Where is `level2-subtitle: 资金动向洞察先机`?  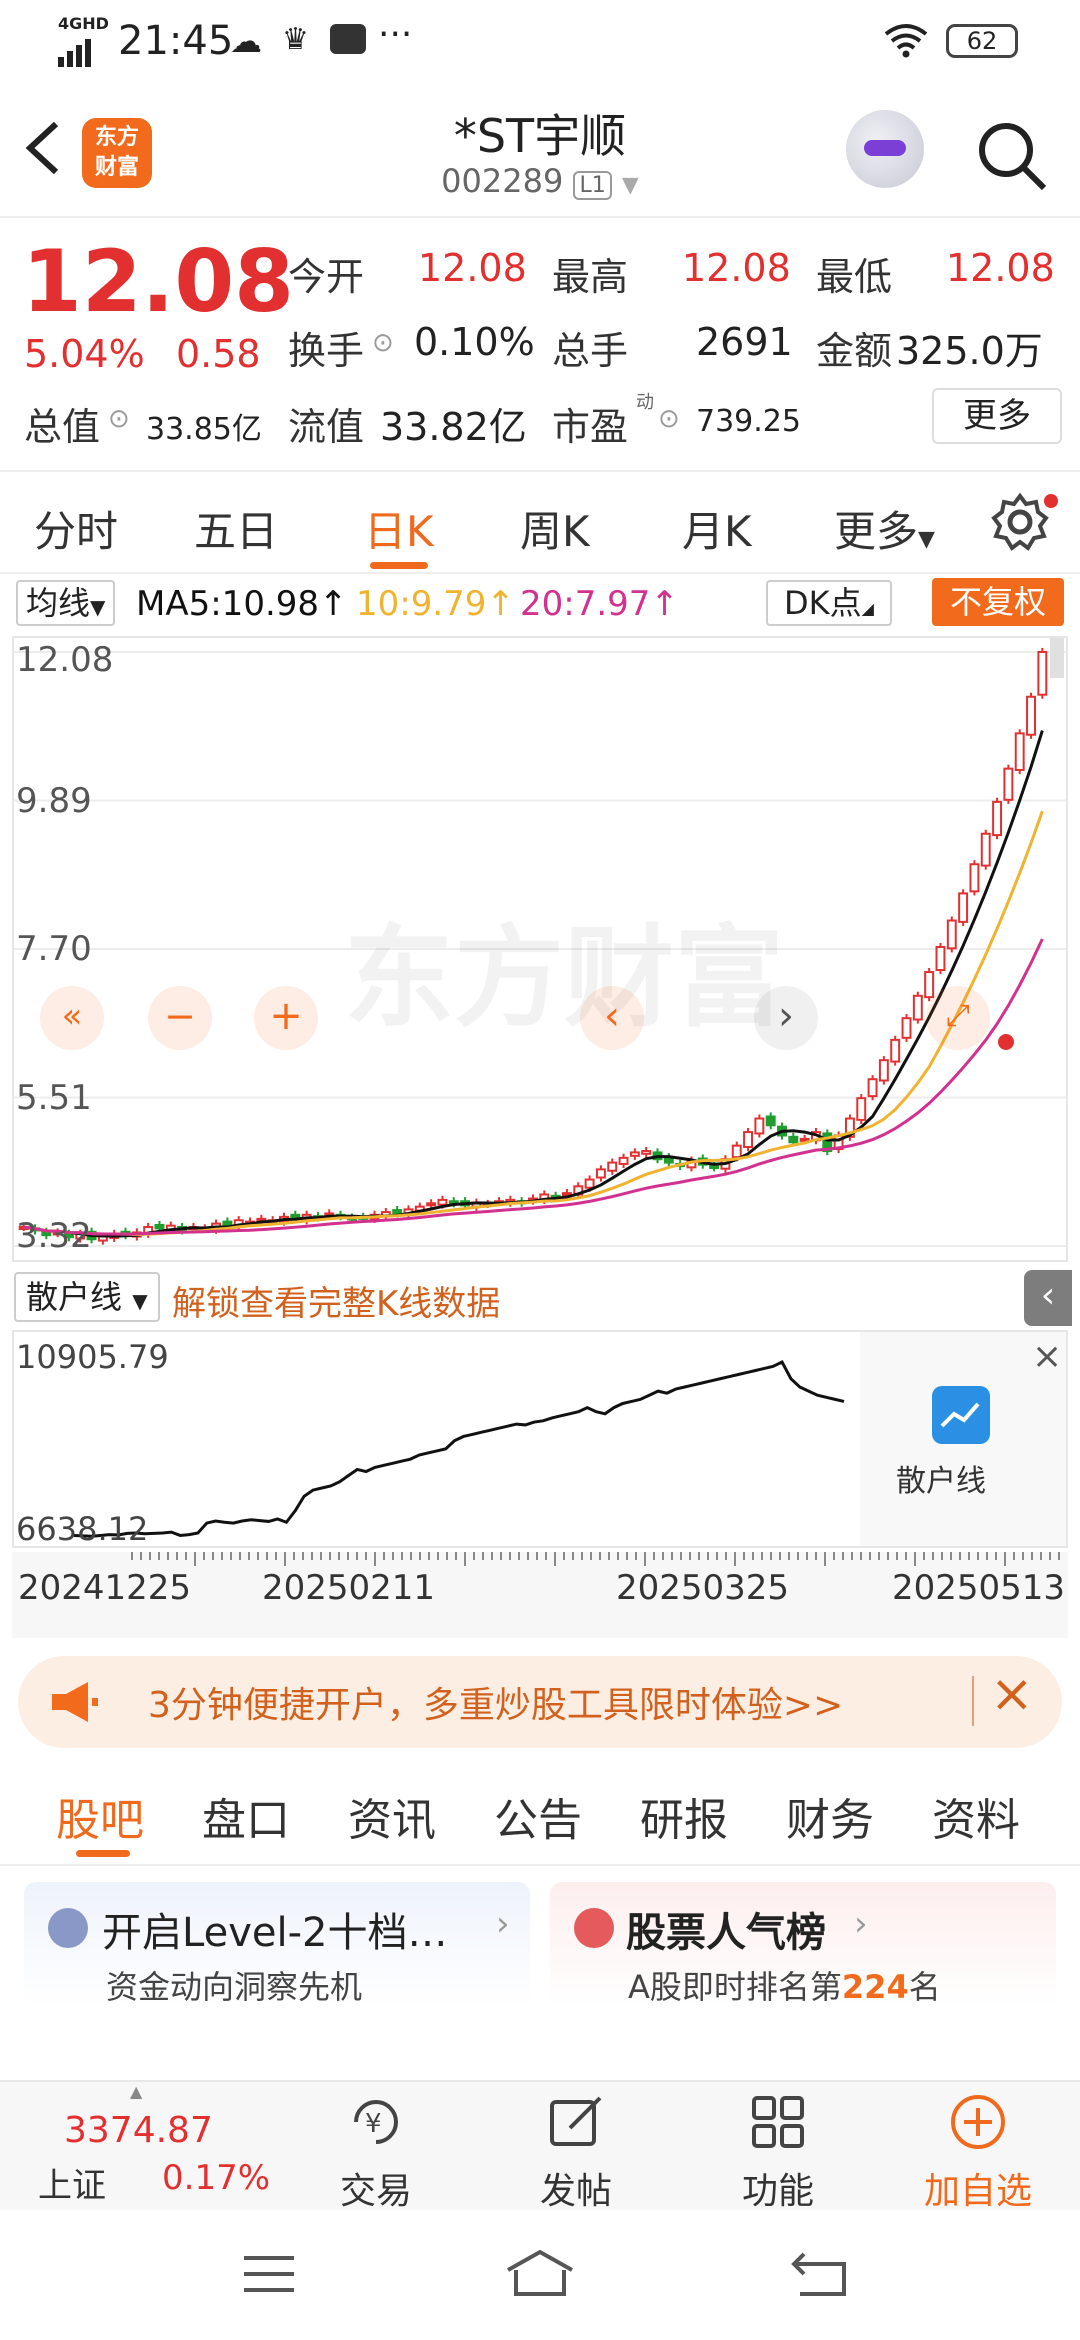 level2-subtitle: 资金动向洞察先机 is located at coordinates (234, 1987).